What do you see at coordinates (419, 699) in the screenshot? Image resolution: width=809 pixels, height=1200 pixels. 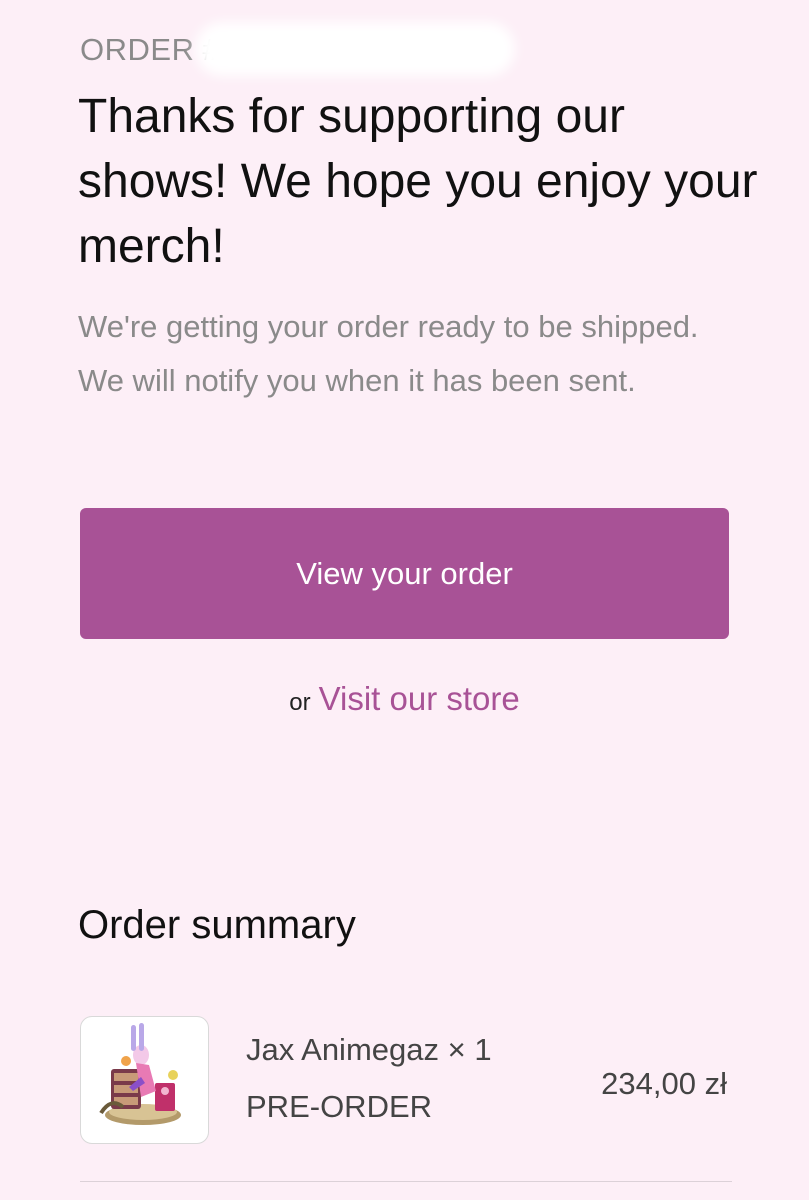 I see `visit-store-link: Visit our store` at bounding box center [419, 699].